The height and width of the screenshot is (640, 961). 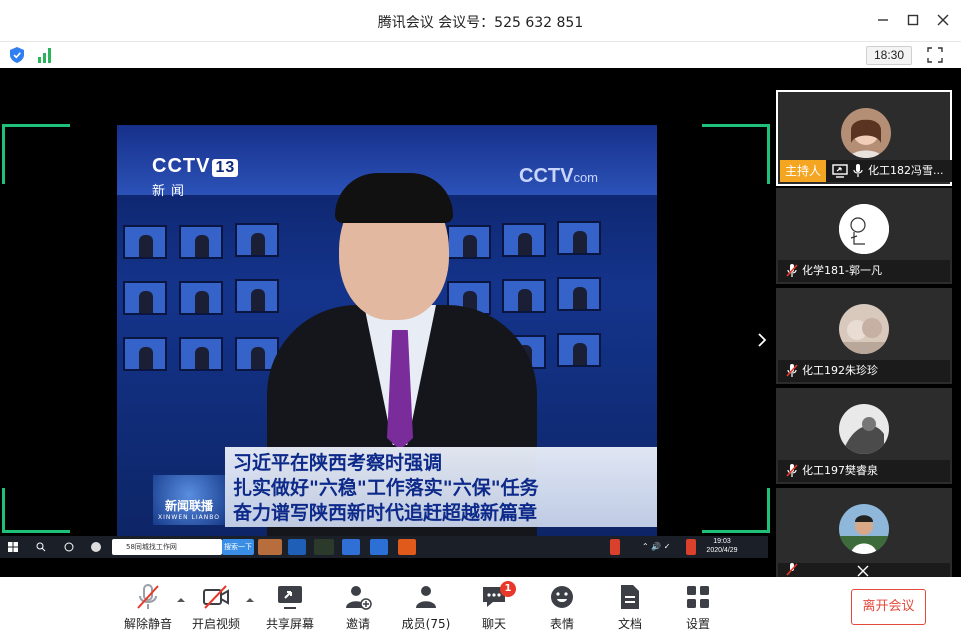 What do you see at coordinates (888, 607) in the screenshot?
I see `leave-meeting-button: 离开会议` at bounding box center [888, 607].